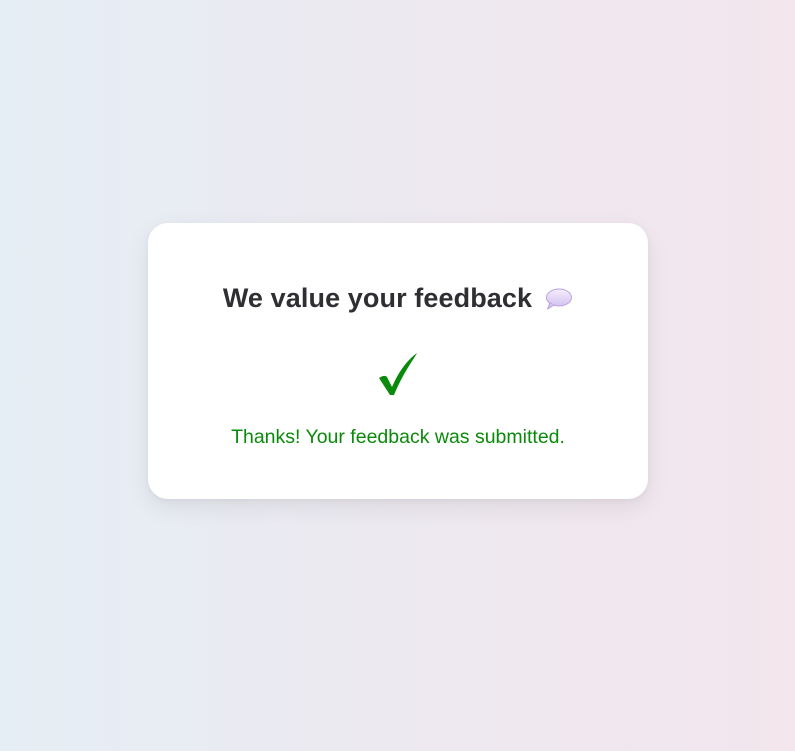  Describe the element at coordinates (377, 298) in the screenshot. I see `page-title: We value your feedback` at that location.